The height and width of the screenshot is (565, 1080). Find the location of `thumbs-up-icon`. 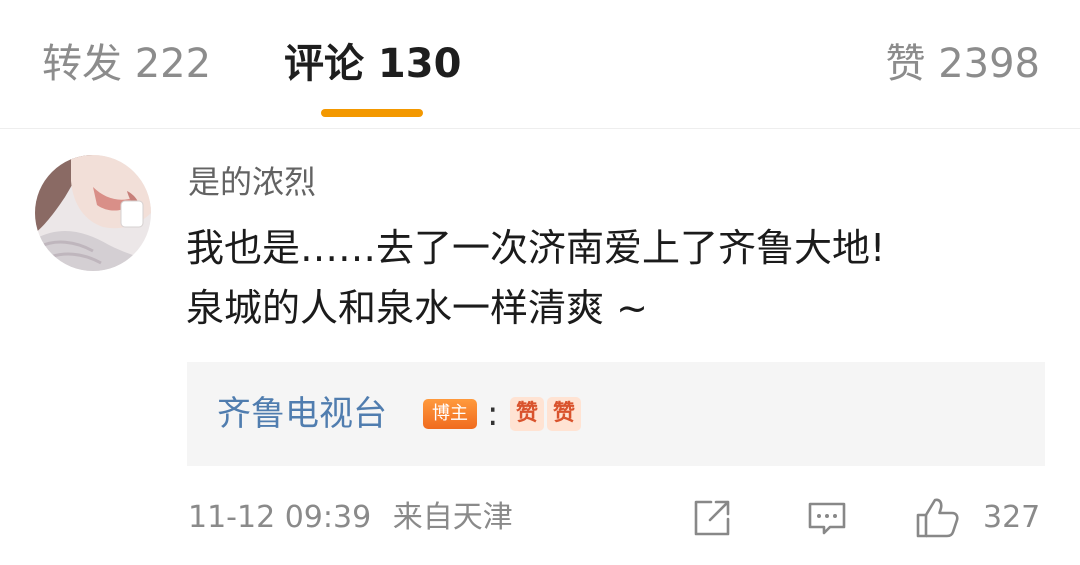

thumbs-up-icon is located at coordinates (937, 518).